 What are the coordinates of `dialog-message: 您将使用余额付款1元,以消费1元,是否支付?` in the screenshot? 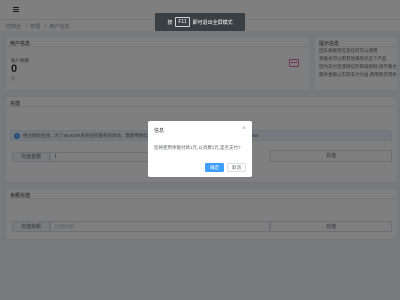 It's located at (197, 147).